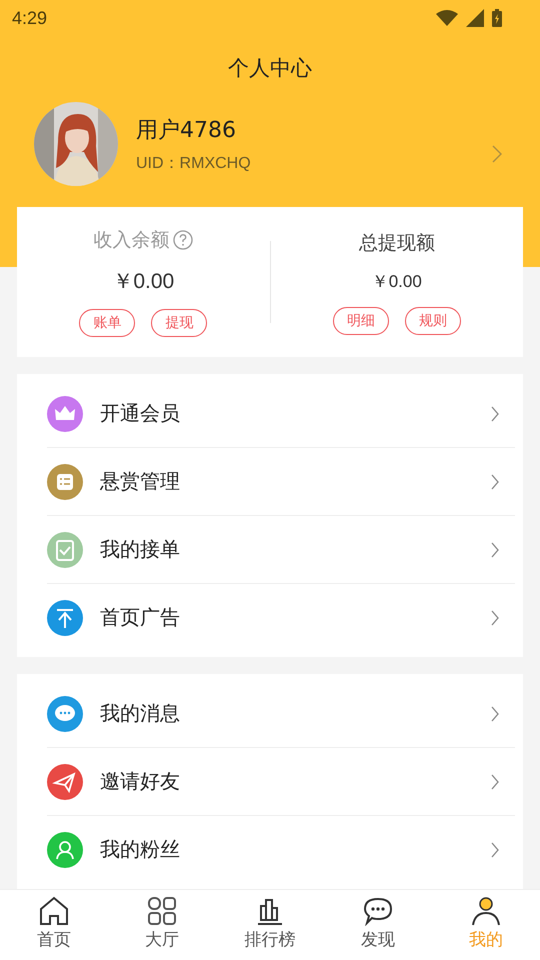 The height and width of the screenshot is (960, 540). I want to click on menu-item: 邀请好友, so click(281, 782).